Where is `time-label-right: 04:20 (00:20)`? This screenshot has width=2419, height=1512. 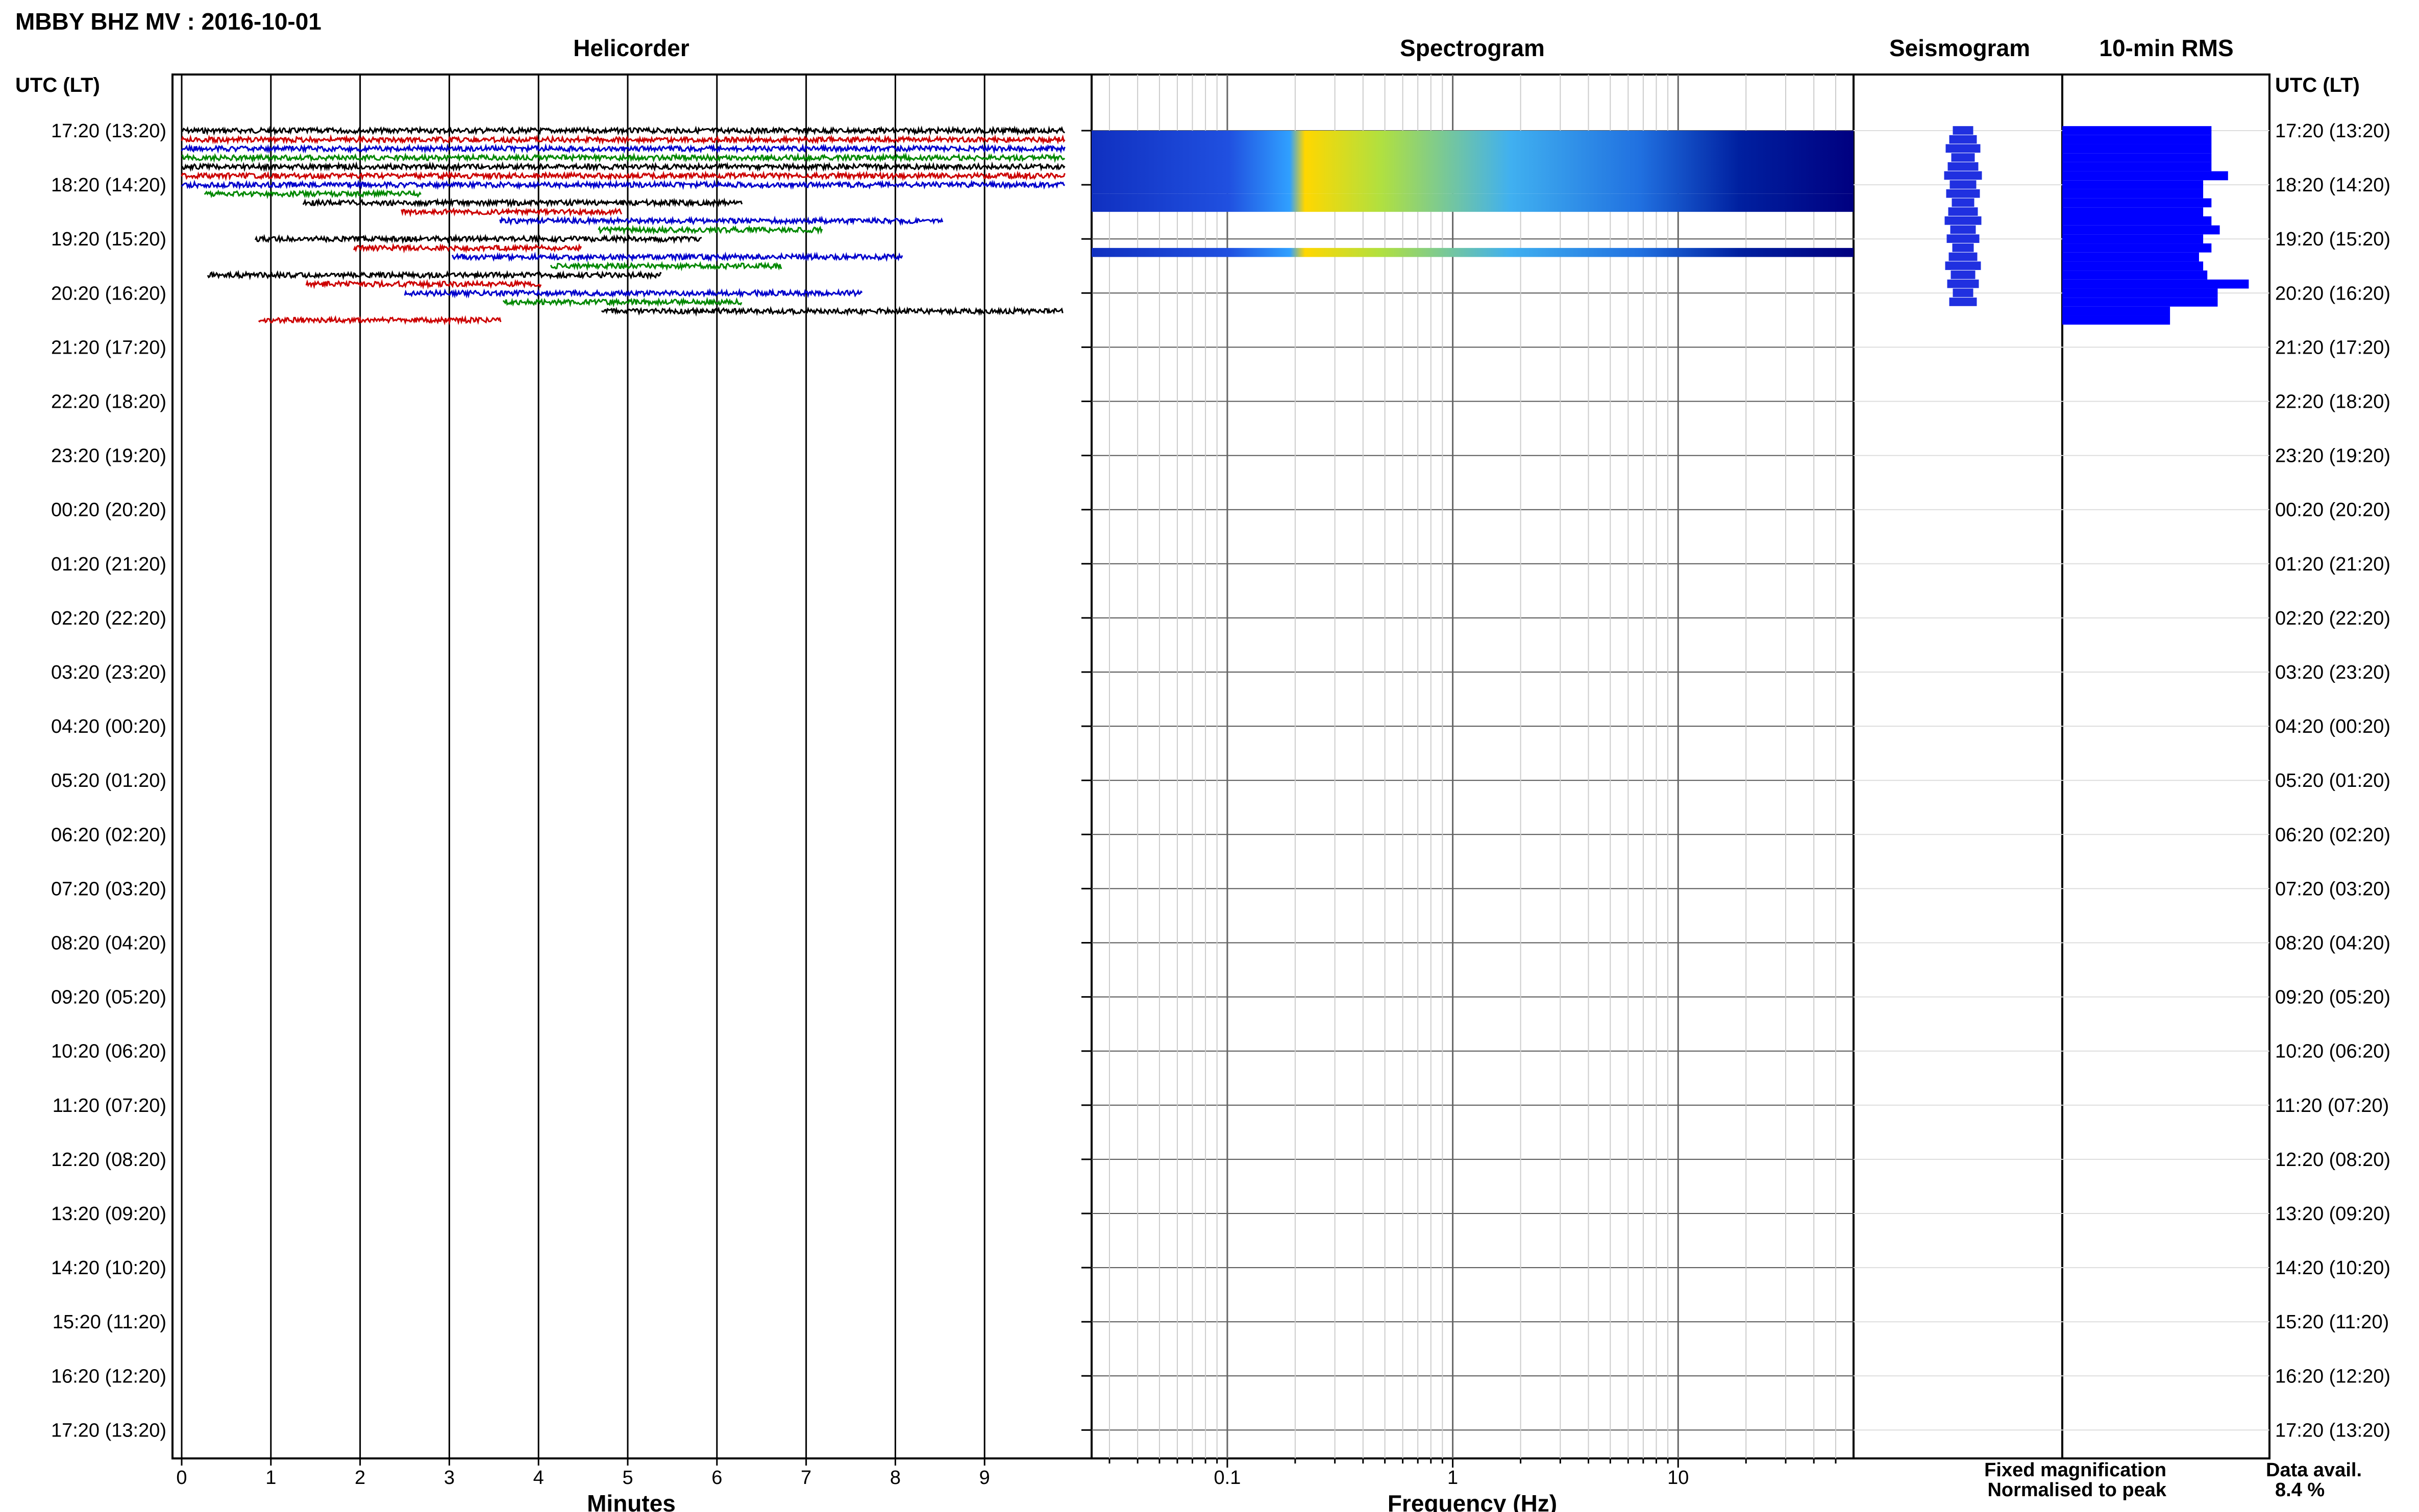
time-label-right: 04:20 (00:20) is located at coordinates (2332, 726).